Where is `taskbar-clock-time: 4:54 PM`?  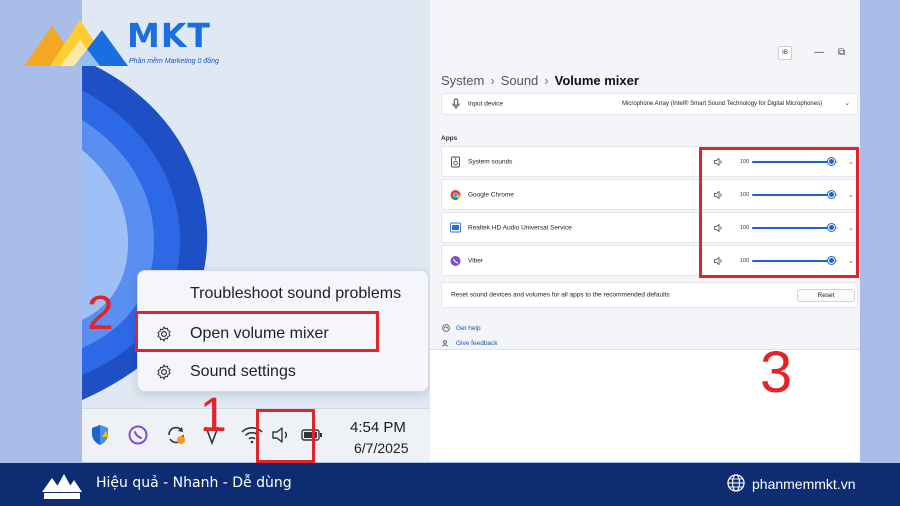 taskbar-clock-time: 4:54 PM is located at coordinates (378, 427).